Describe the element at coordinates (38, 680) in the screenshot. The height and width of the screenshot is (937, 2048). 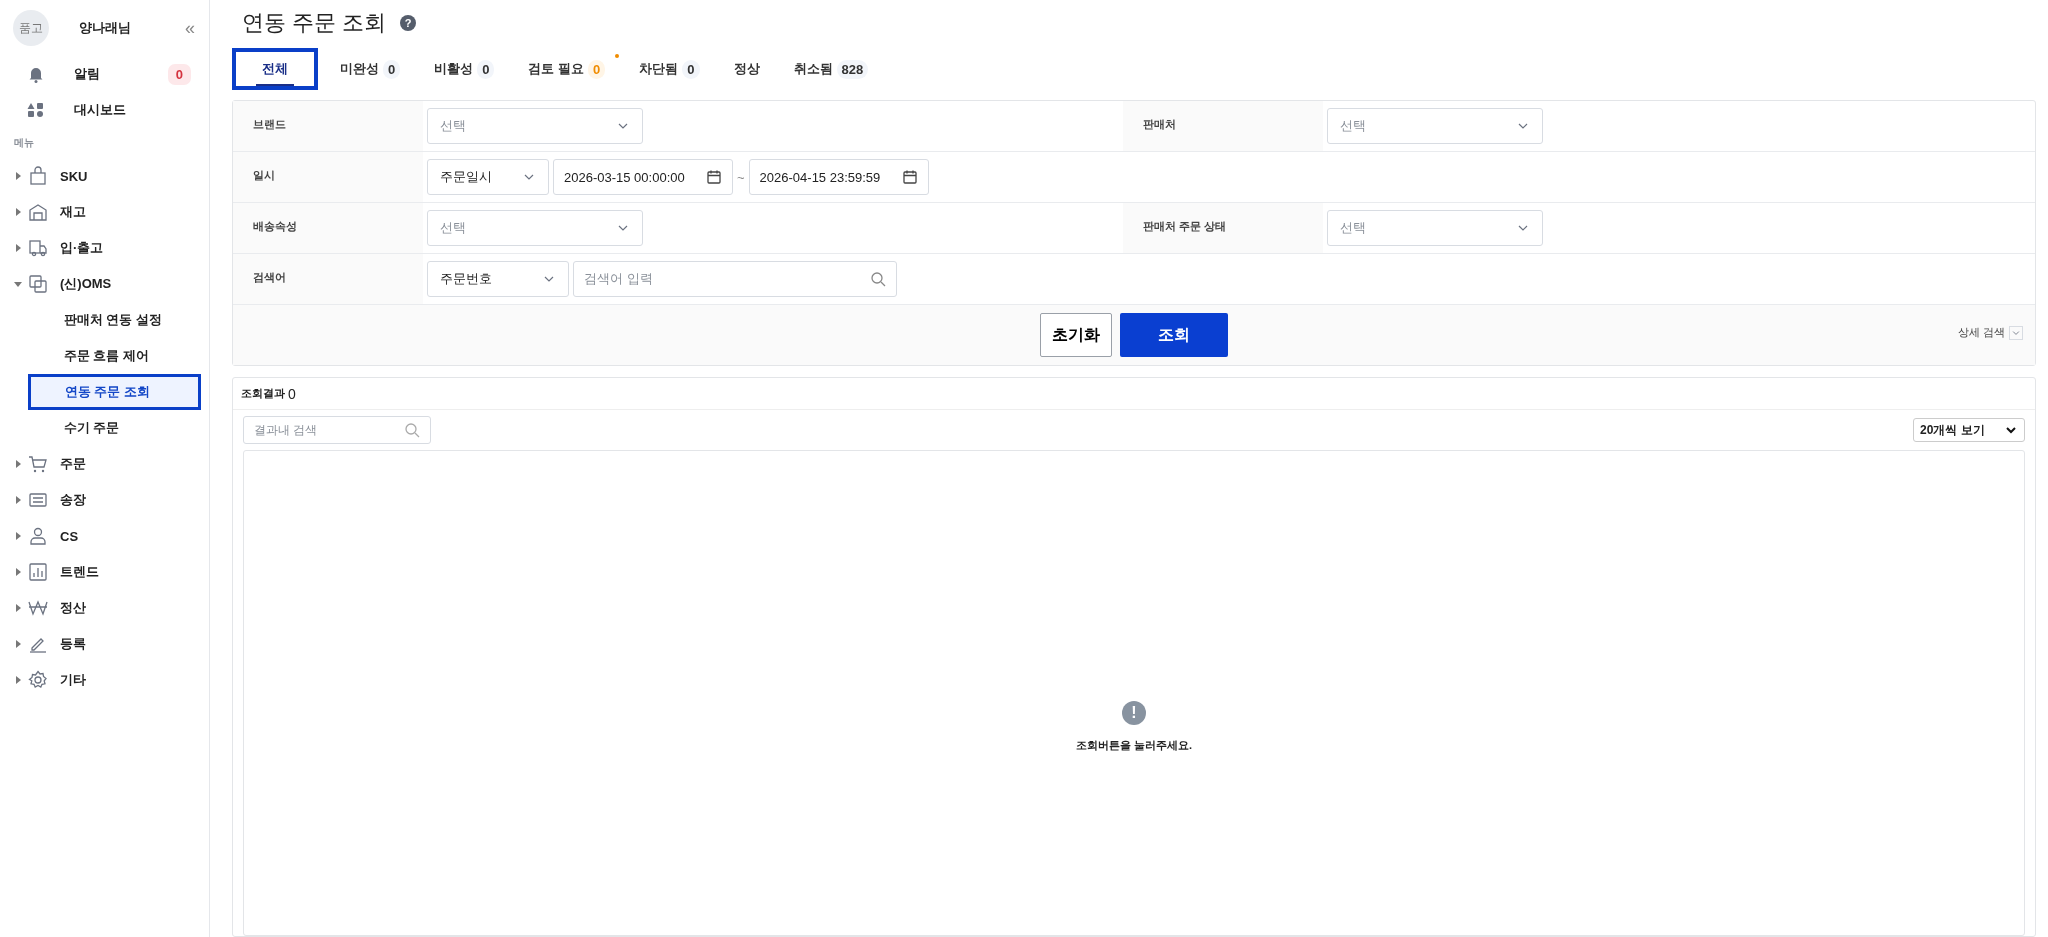
I see `gear-icon` at that location.